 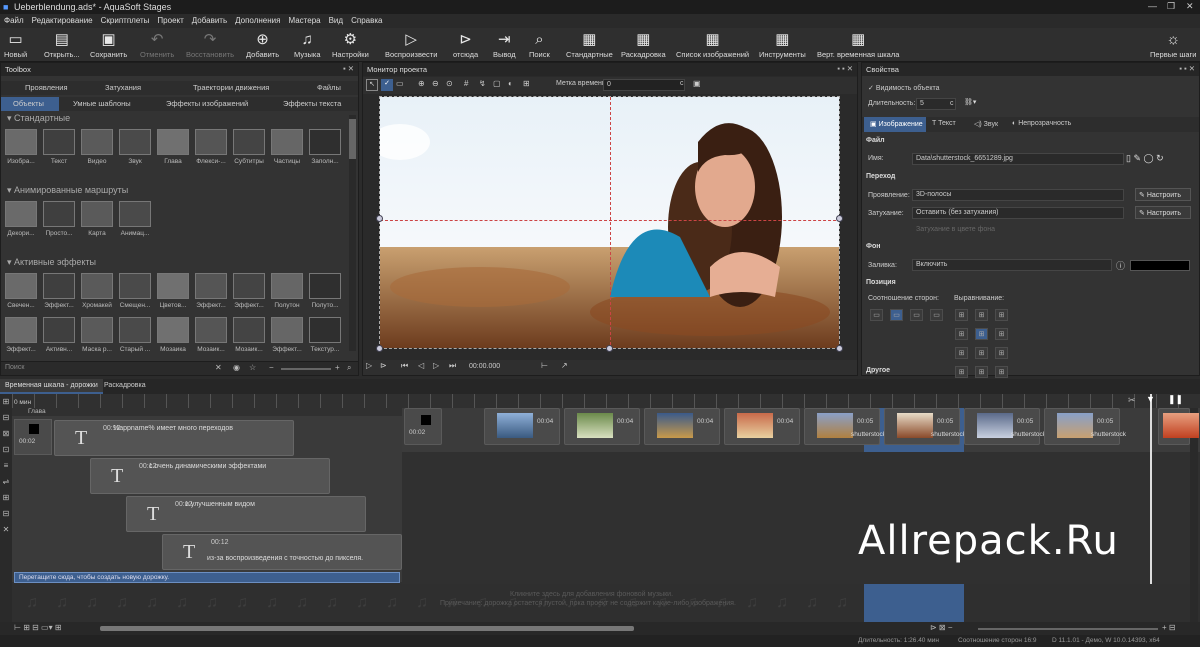 What do you see at coordinates (1194, 517) in the screenshot?
I see `timeline-vscroll` at bounding box center [1194, 517].